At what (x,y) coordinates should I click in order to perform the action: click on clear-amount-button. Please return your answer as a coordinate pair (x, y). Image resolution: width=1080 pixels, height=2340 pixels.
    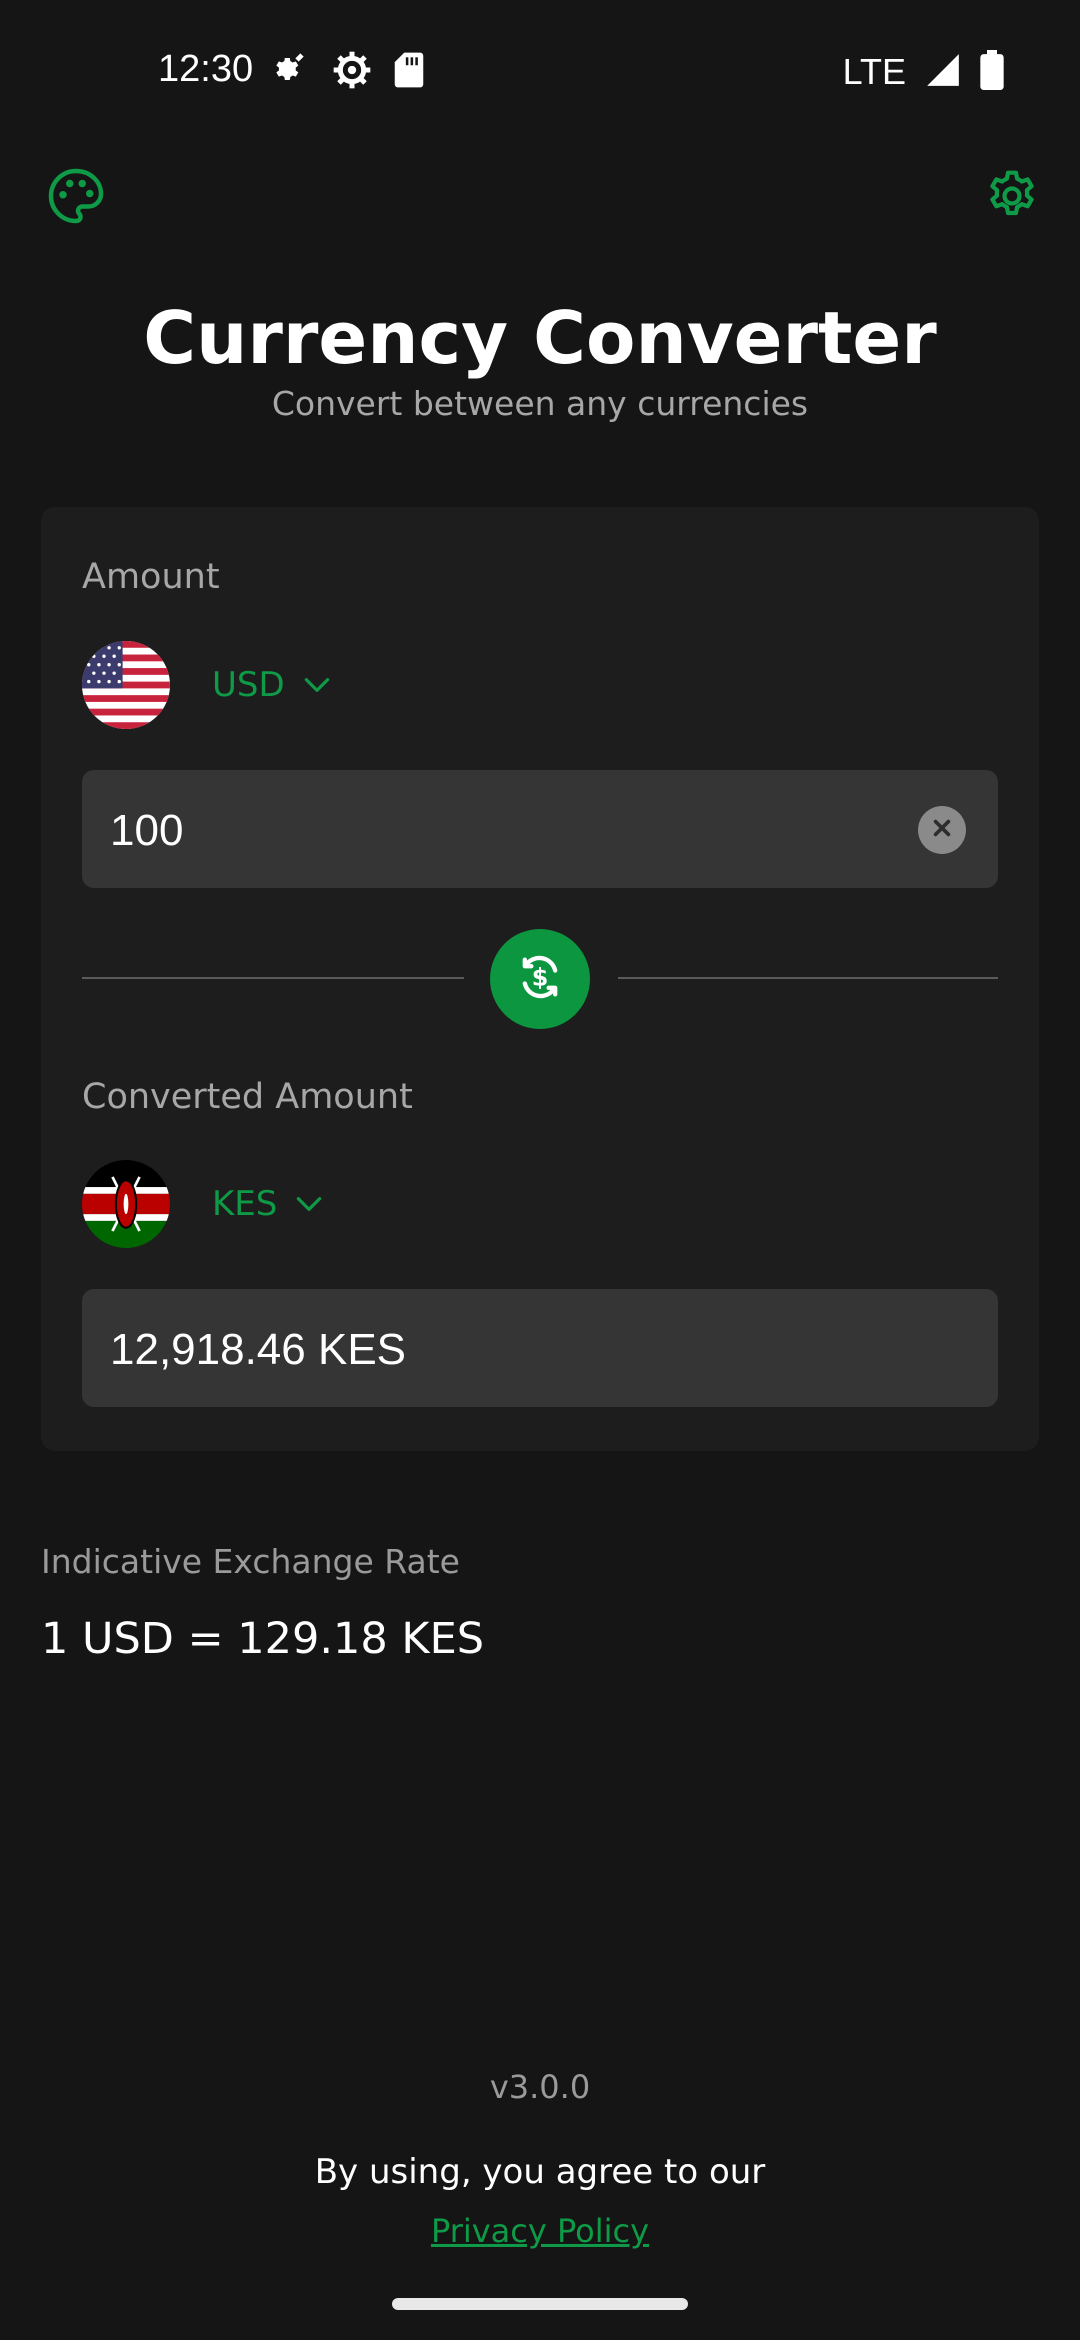
    Looking at the image, I should click on (942, 830).